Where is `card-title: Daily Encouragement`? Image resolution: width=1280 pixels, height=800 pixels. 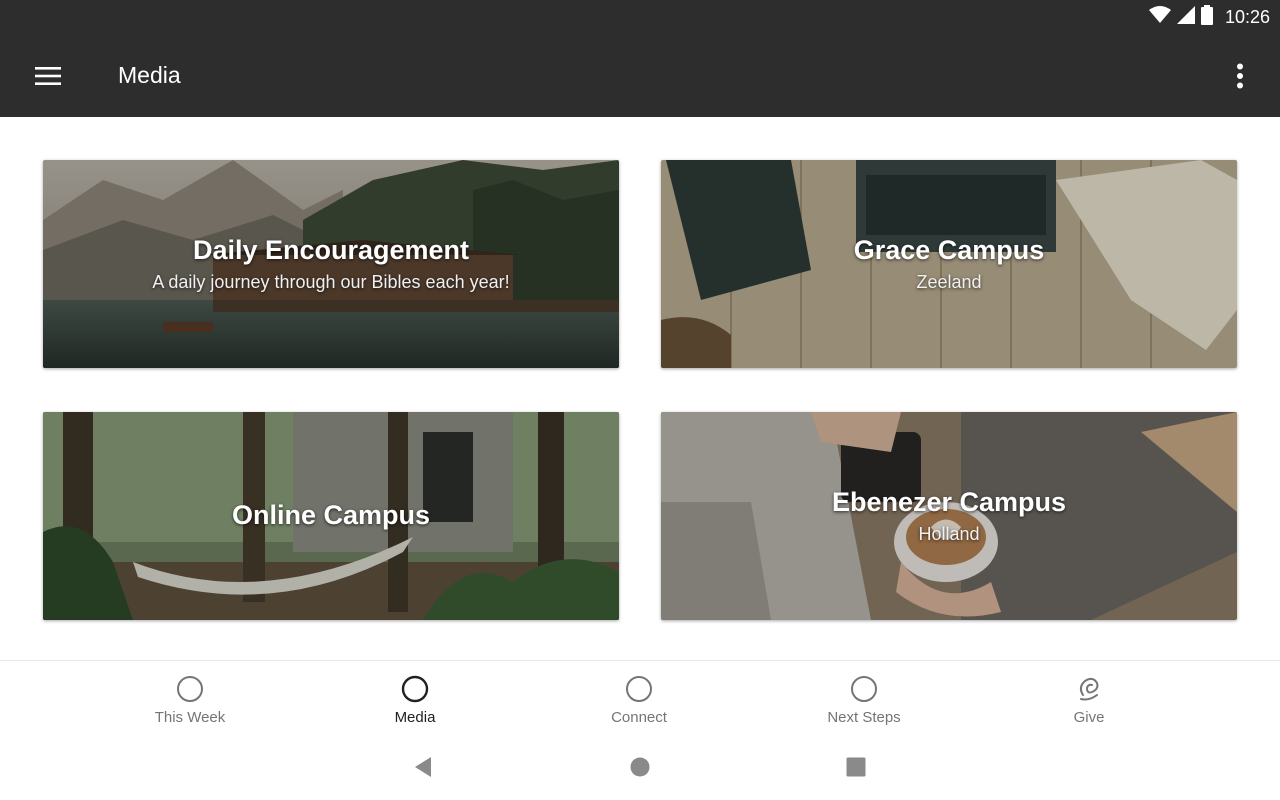
card-title: Daily Encouragement is located at coordinates (331, 250).